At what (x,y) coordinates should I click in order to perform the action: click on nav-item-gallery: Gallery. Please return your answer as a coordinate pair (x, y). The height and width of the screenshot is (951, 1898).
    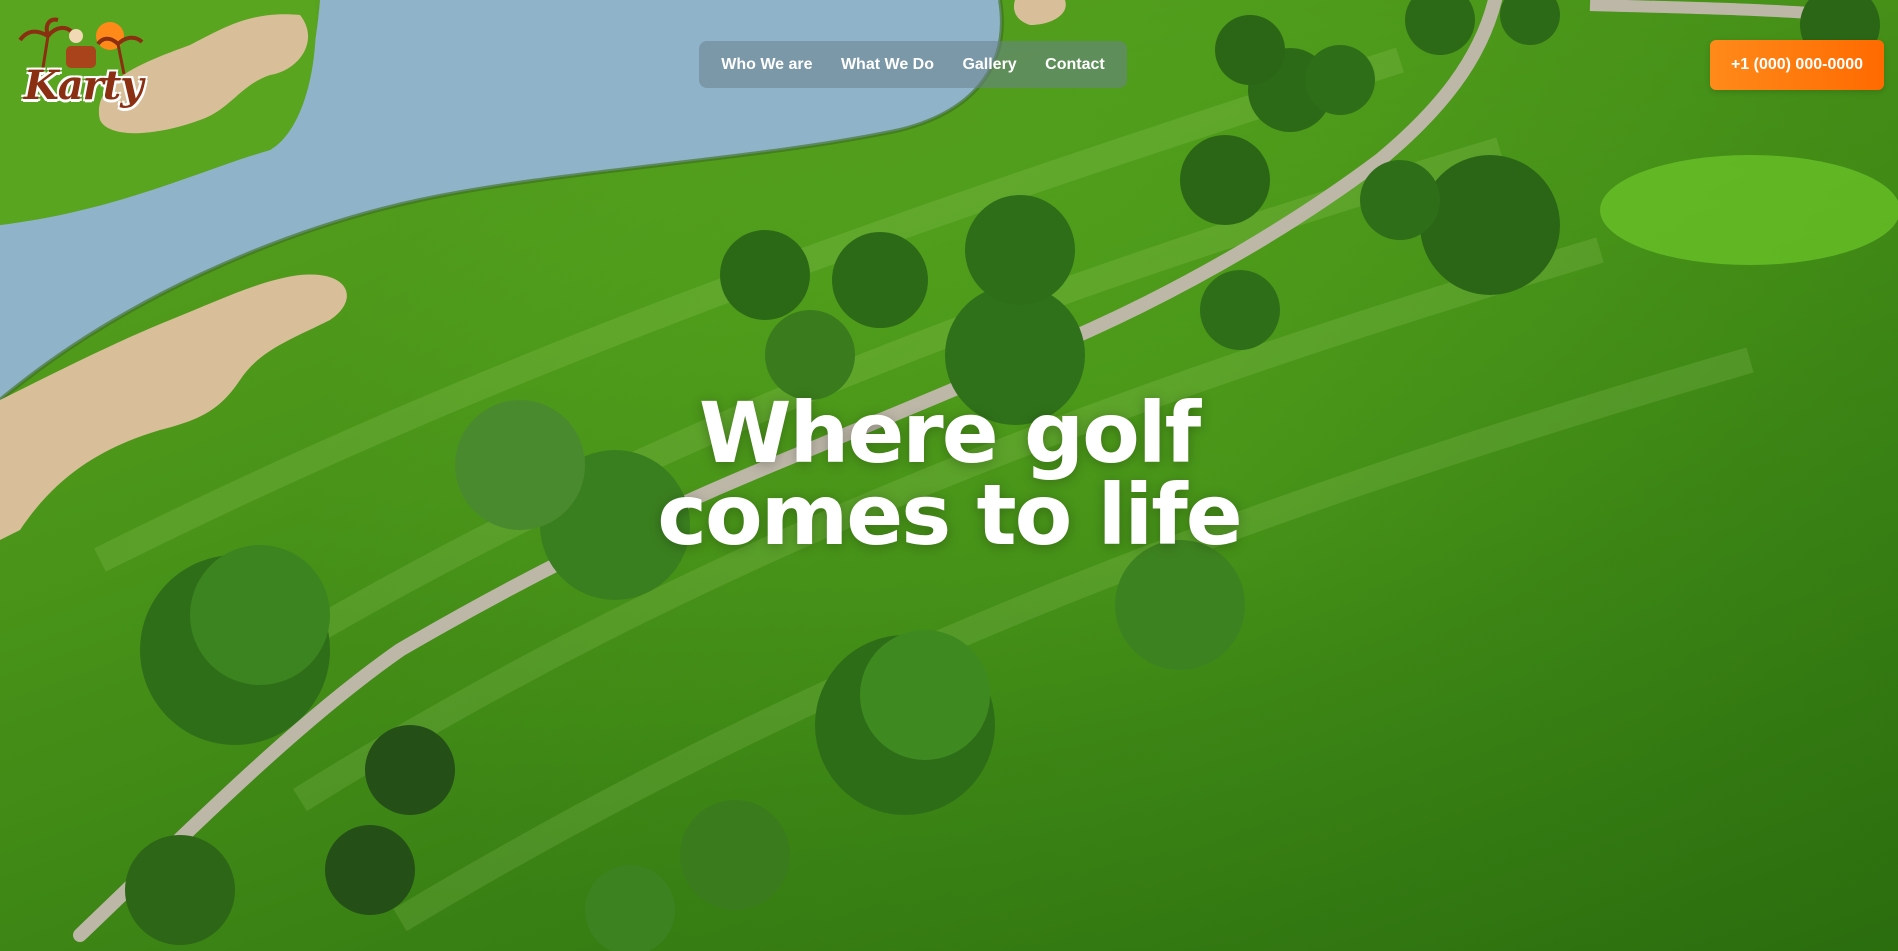
    Looking at the image, I should click on (989, 65).